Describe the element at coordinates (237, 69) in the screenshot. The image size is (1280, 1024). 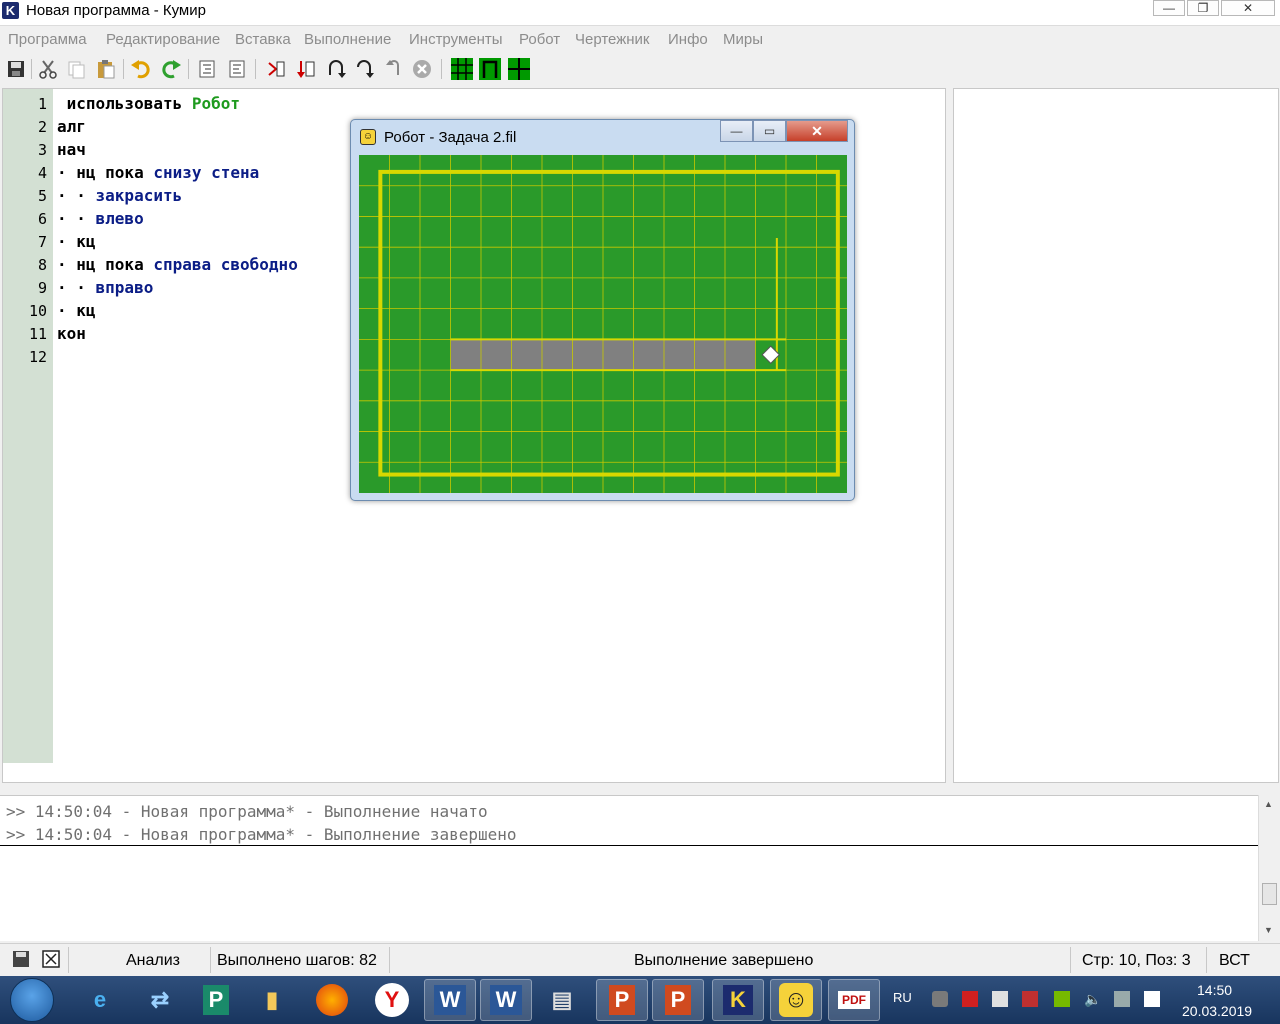
I see `unindent-icon` at that location.